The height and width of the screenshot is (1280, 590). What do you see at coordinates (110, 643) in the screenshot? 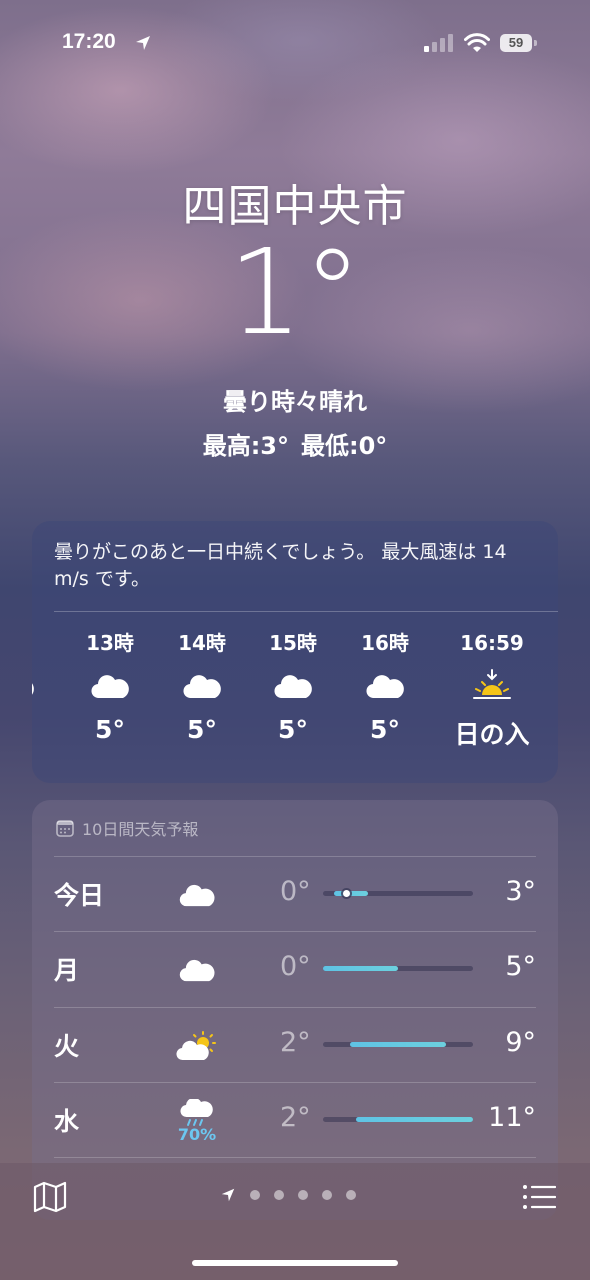
I see `hour-label: 13時` at bounding box center [110, 643].